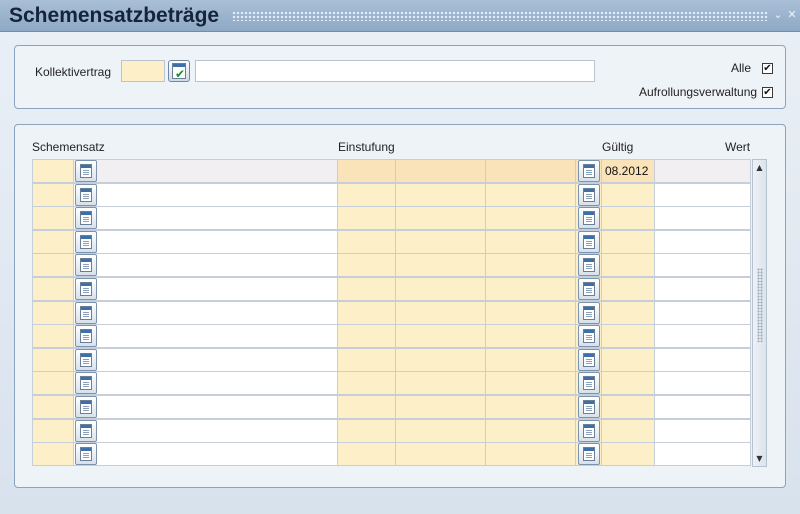 The image size is (800, 514). Describe the element at coordinates (792, 15) in the screenshot. I see `close-icon: ✕` at that location.